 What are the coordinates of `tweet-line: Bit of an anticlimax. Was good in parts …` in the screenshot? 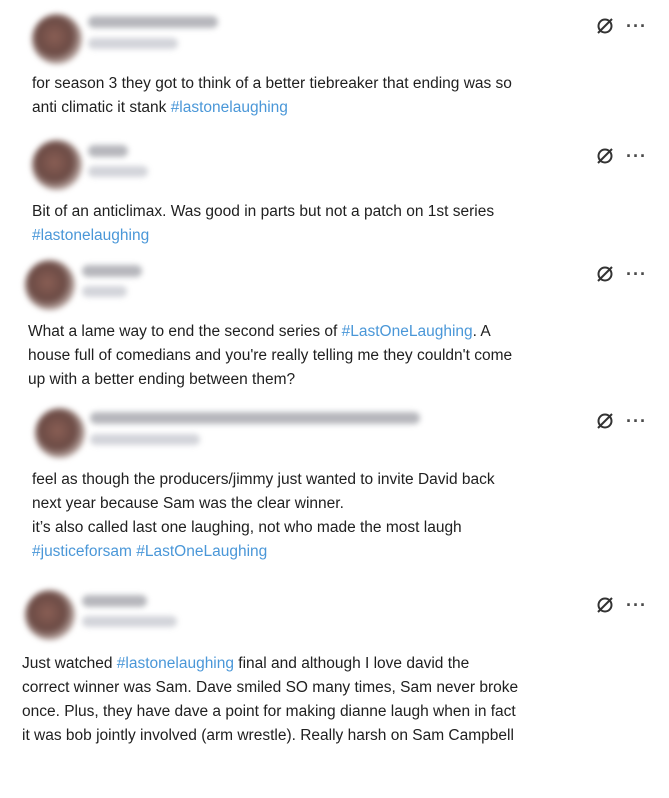 It's located at (263, 212).